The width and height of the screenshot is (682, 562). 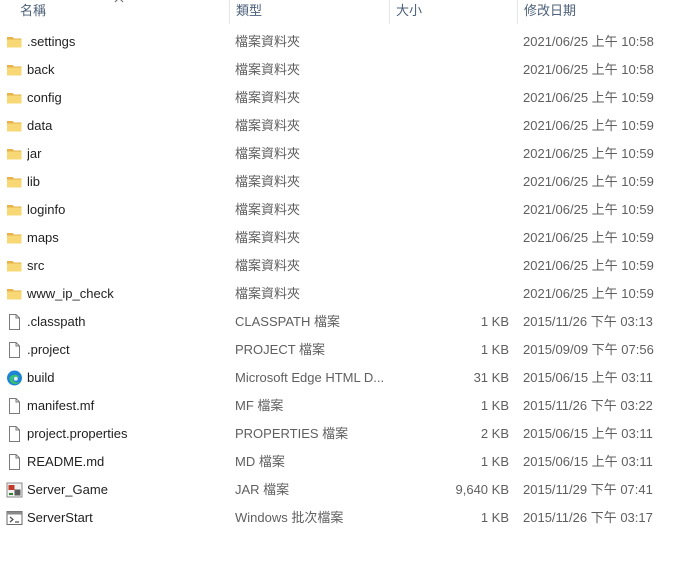 I want to click on file-row: jar 檔案資料夾 2021/06/25 上午 10:59, so click(x=341, y=154).